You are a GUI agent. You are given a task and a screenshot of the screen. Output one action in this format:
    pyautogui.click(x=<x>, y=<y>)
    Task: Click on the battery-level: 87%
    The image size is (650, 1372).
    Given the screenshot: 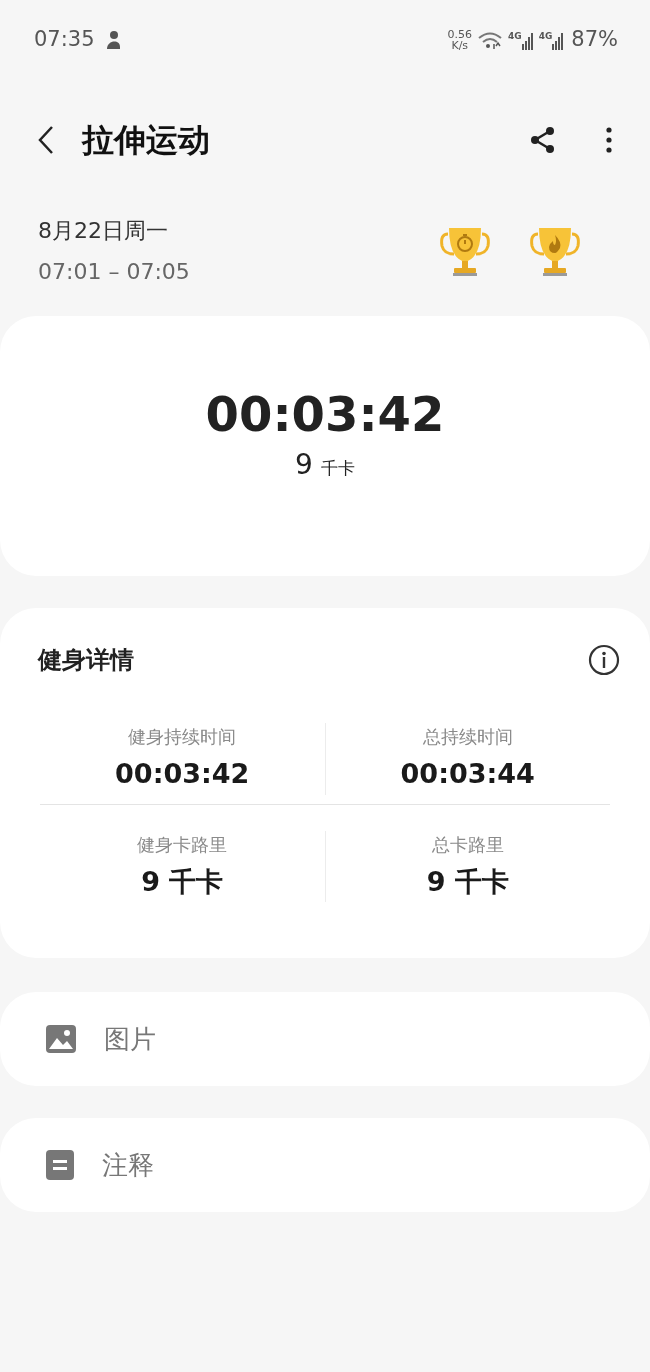 What is the action you would take?
    pyautogui.click(x=594, y=40)
    